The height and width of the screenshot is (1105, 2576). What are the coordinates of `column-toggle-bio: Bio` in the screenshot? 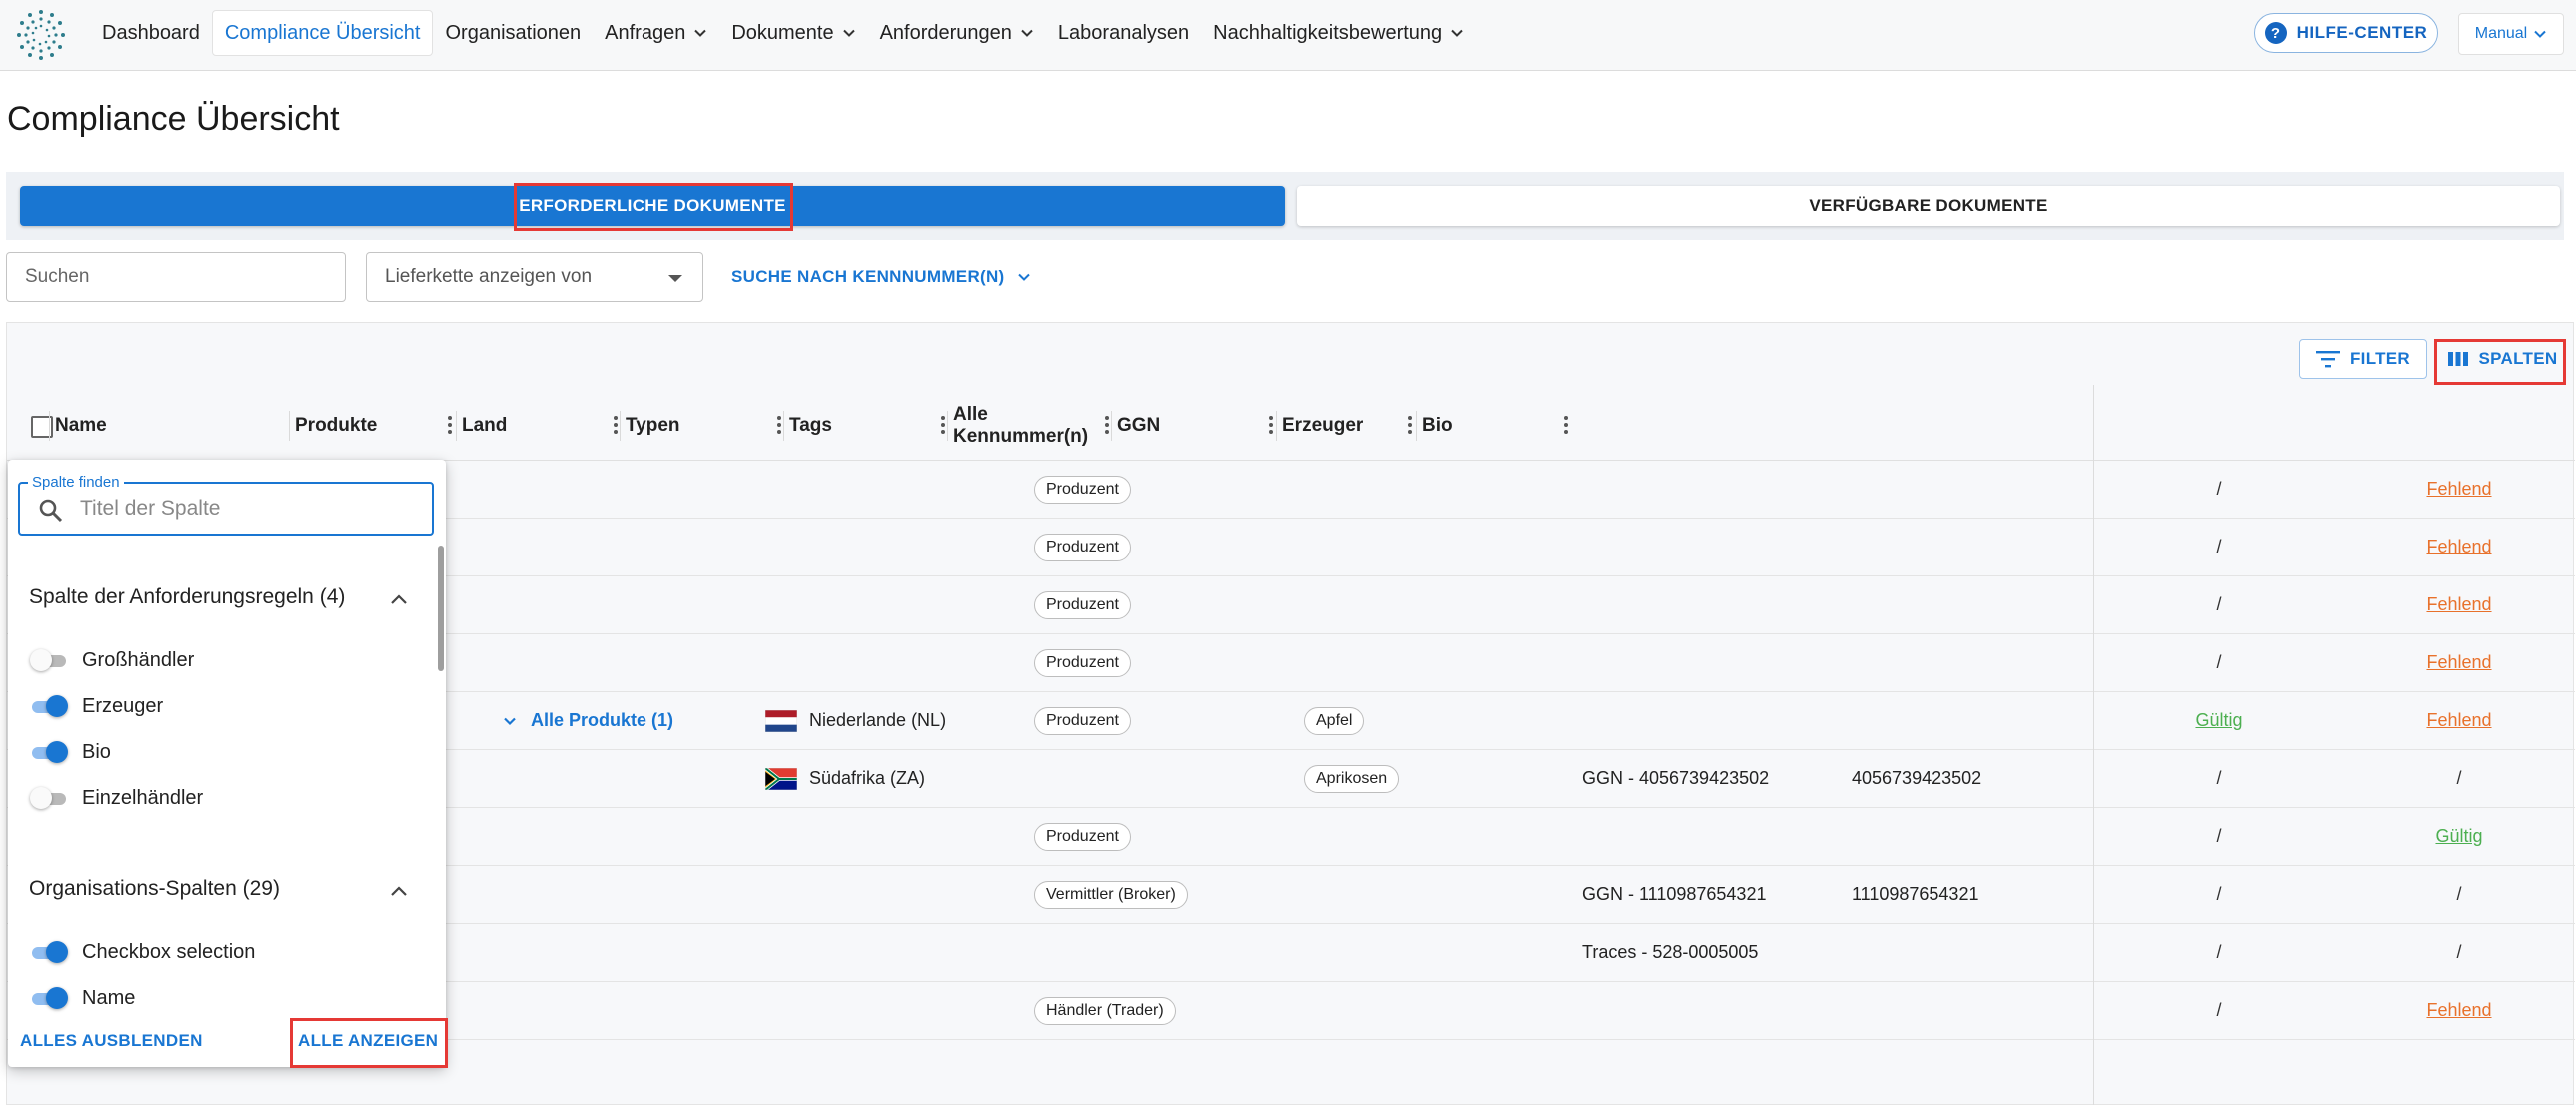 It's located at (70, 752).